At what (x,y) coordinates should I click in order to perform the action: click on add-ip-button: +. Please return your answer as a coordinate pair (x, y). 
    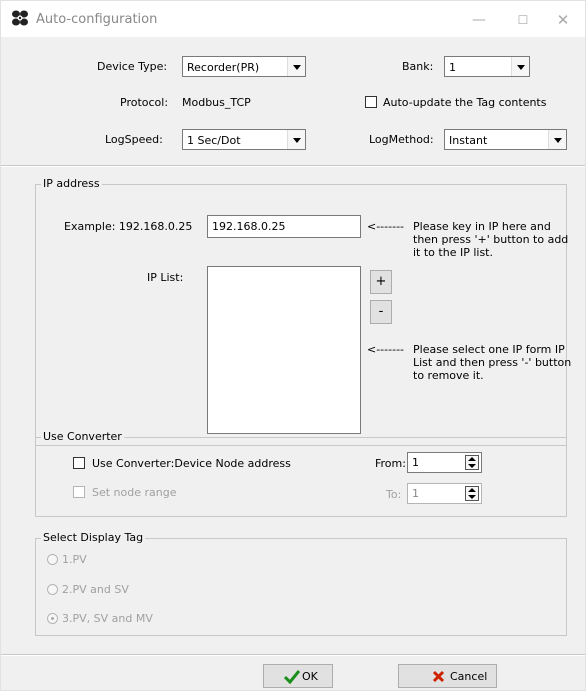
    Looking at the image, I should click on (381, 282).